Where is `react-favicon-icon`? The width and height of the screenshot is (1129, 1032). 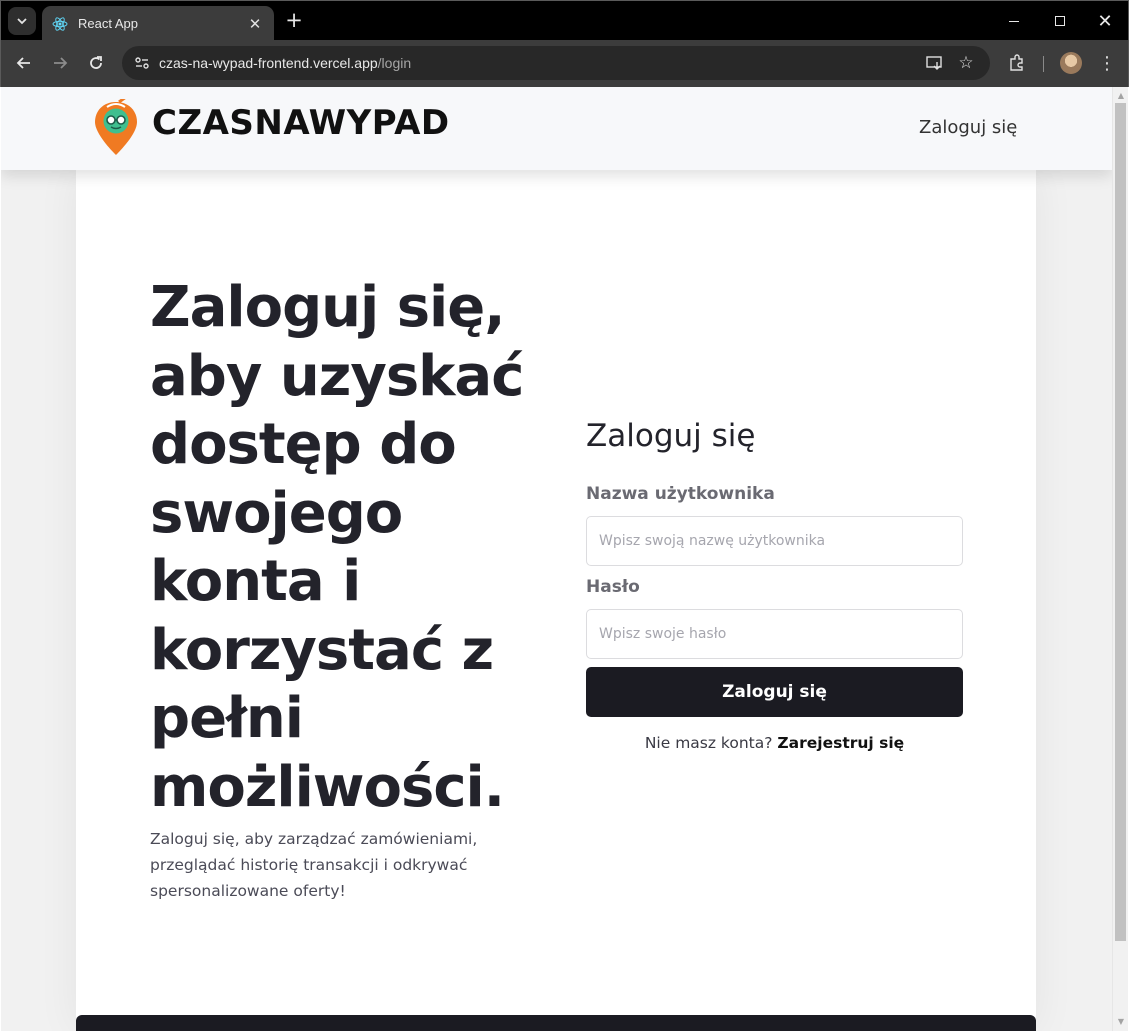 react-favicon-icon is located at coordinates (60, 24).